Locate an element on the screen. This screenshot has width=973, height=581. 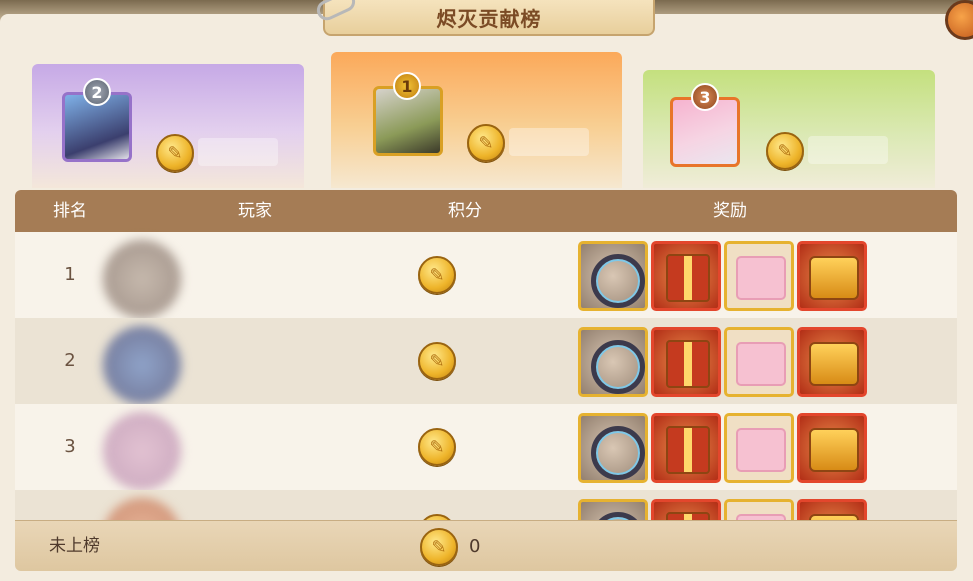
table-row: 3 ✎ is located at coordinates (486, 447).